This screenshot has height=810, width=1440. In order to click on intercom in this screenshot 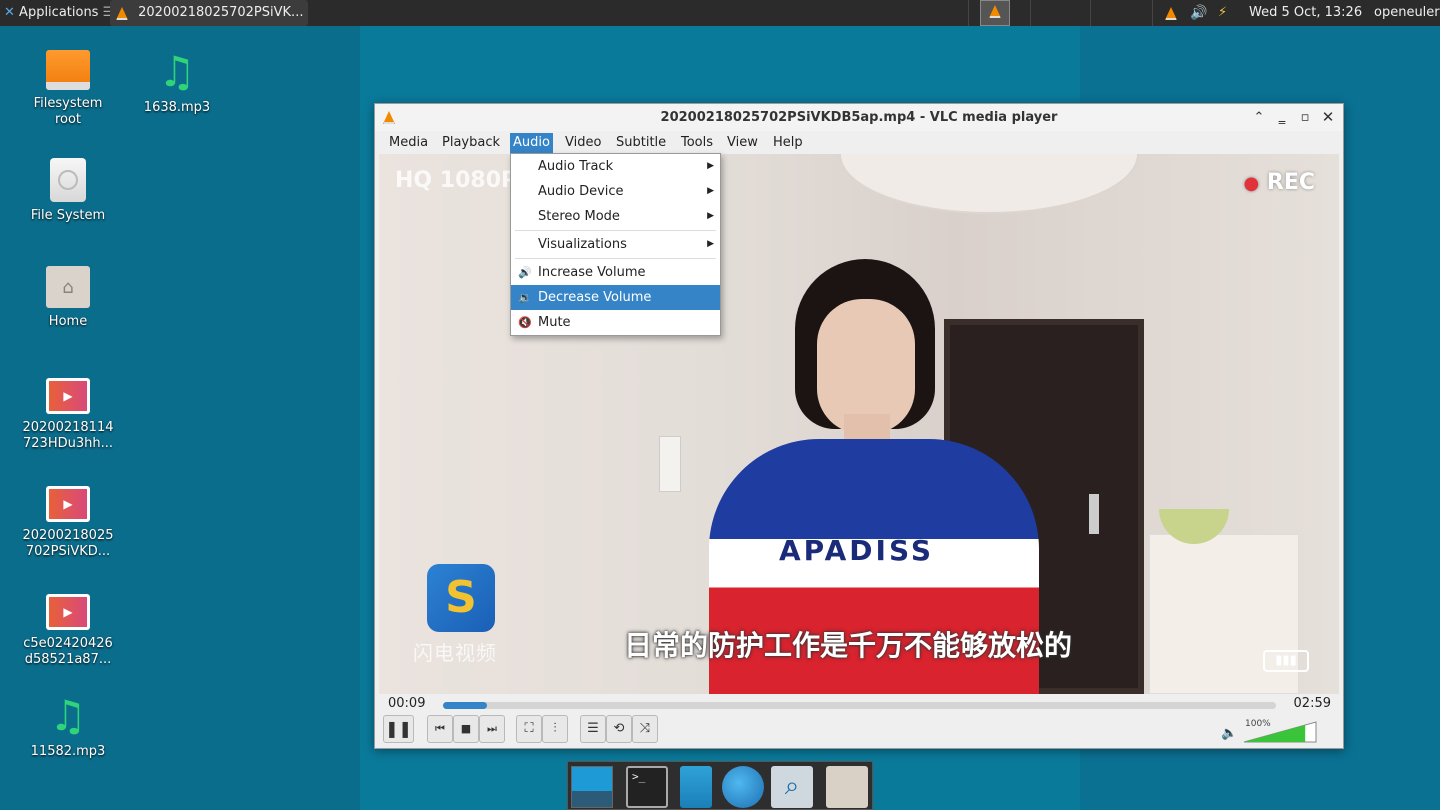, I will do `click(670, 464)`.